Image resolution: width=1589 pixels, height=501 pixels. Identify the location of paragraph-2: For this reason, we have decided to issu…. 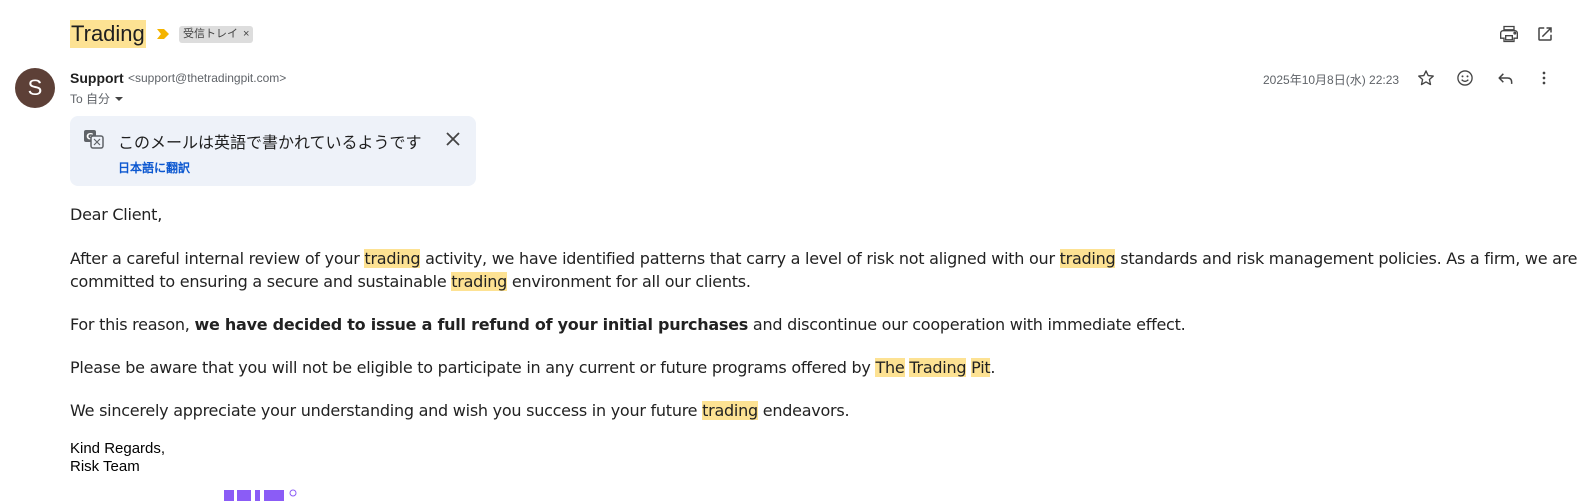
(628, 324).